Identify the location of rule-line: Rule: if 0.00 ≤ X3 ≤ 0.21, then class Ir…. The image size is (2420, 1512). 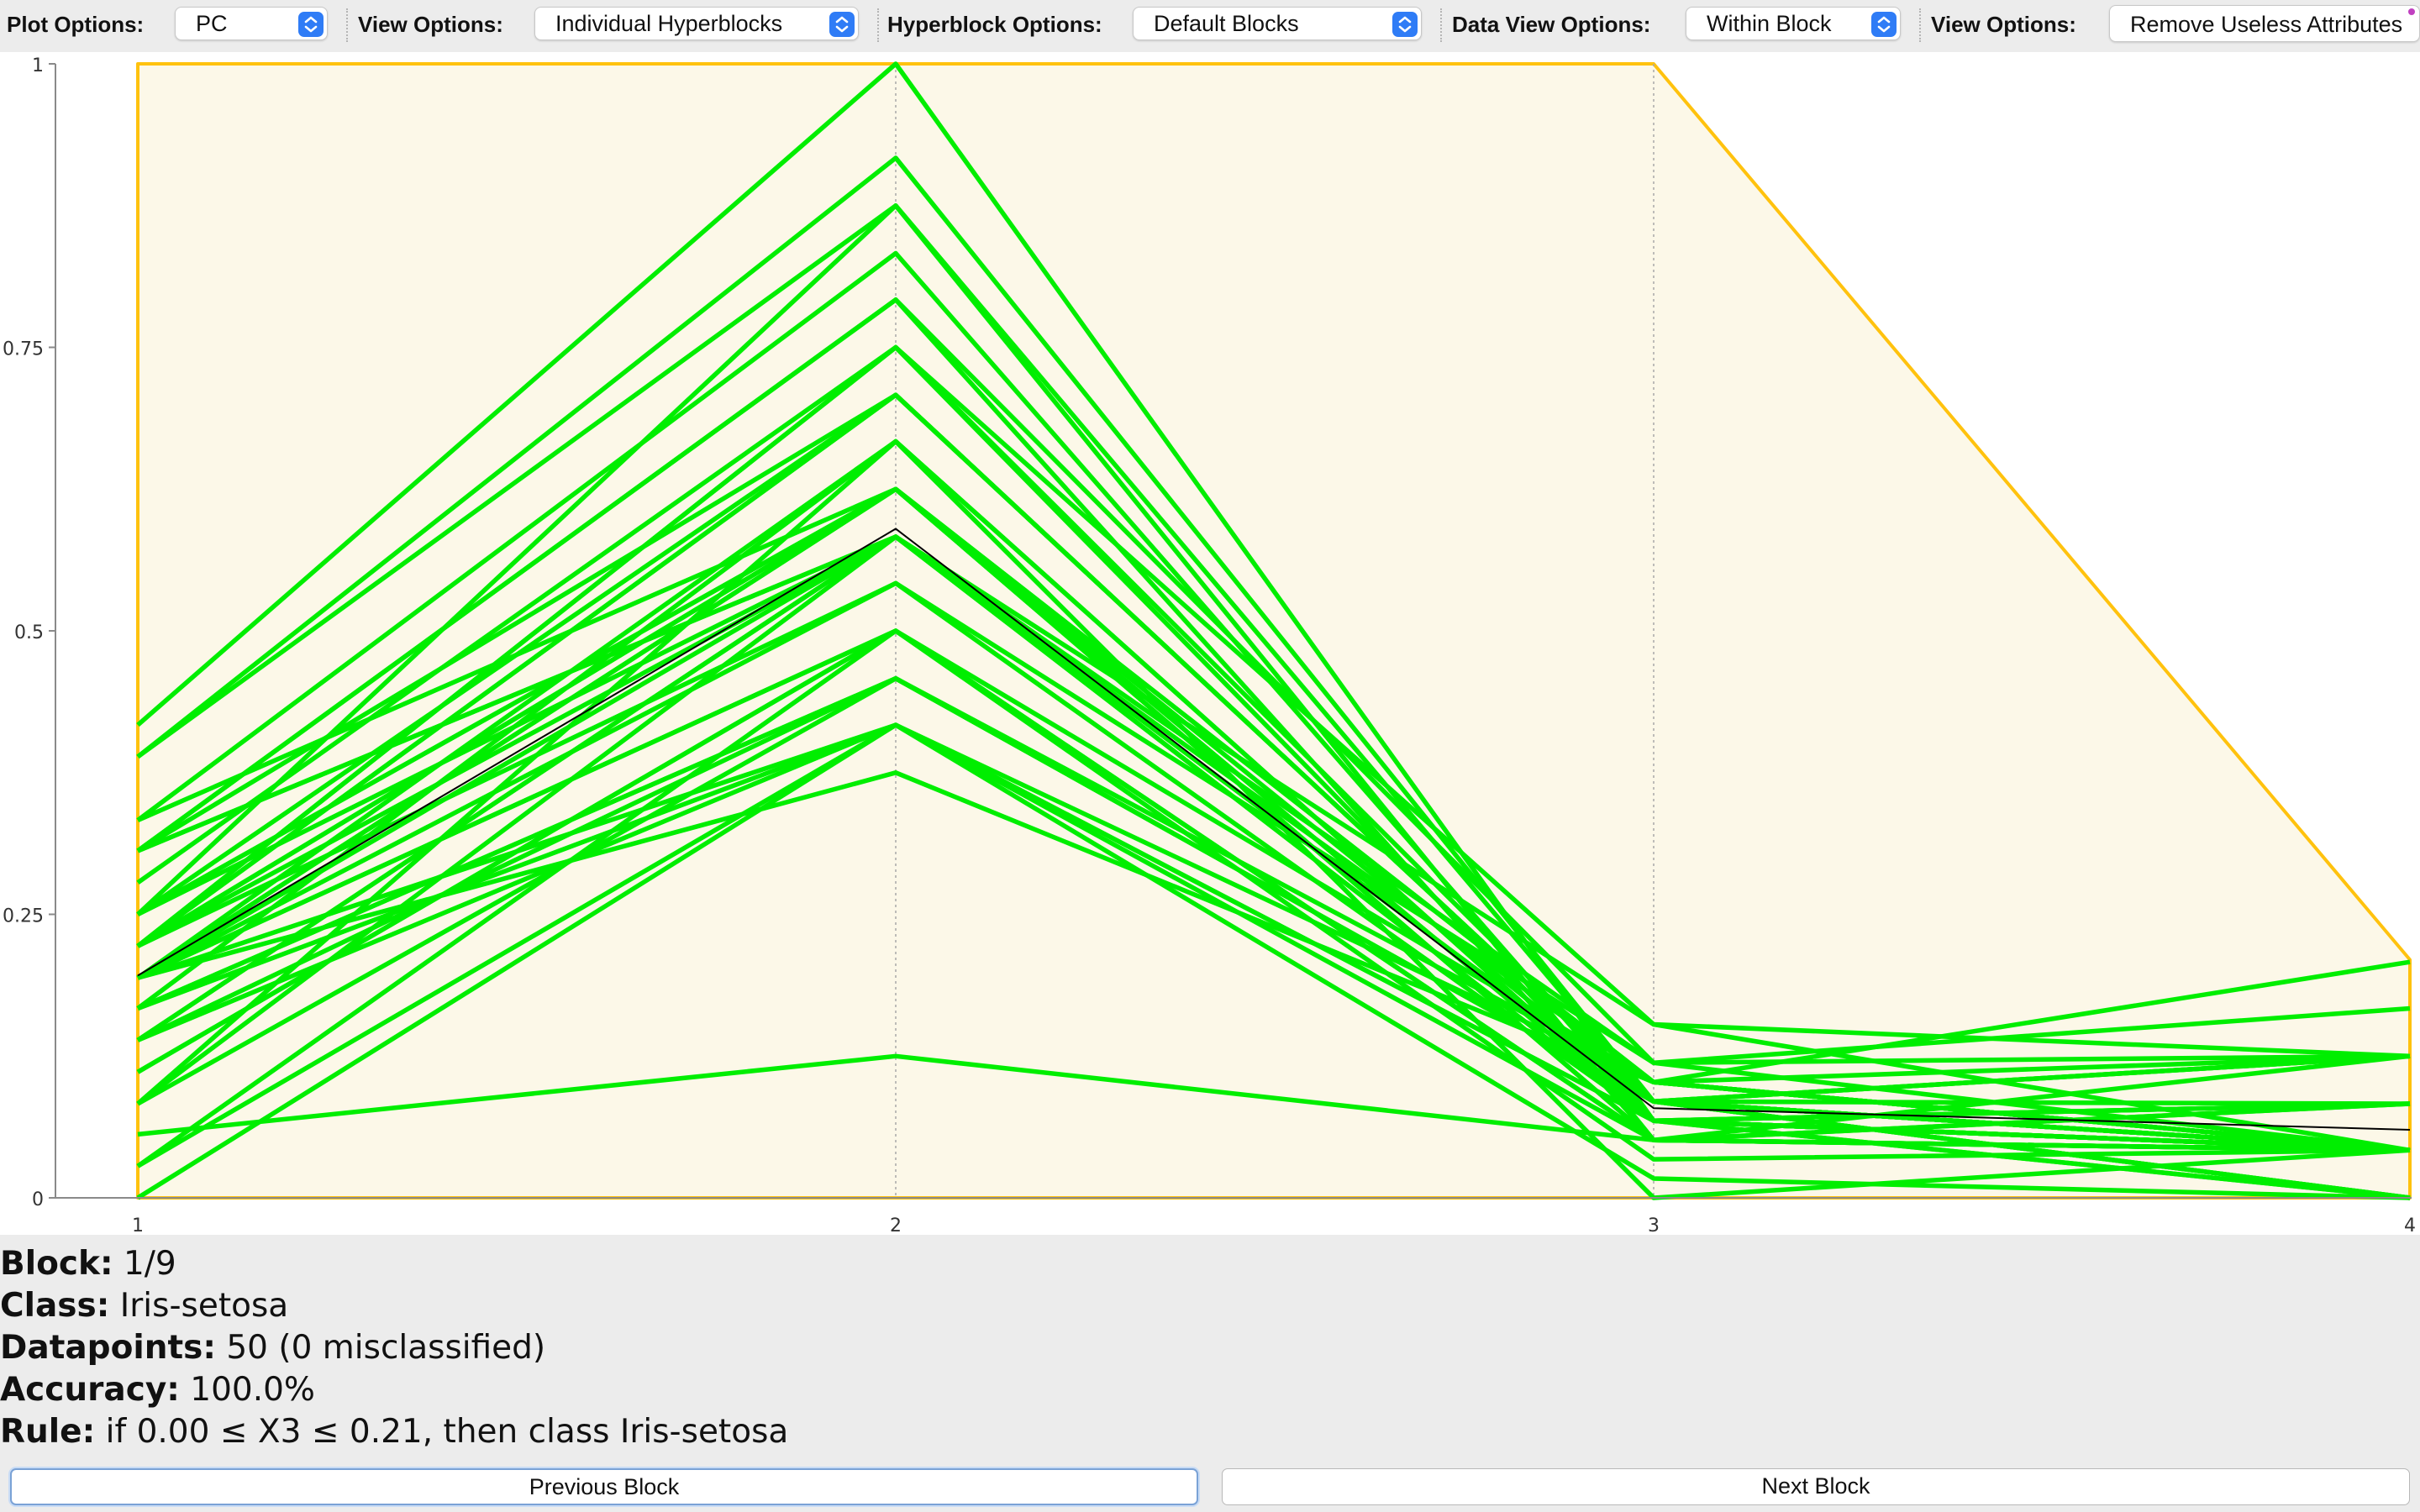
(672, 1432).